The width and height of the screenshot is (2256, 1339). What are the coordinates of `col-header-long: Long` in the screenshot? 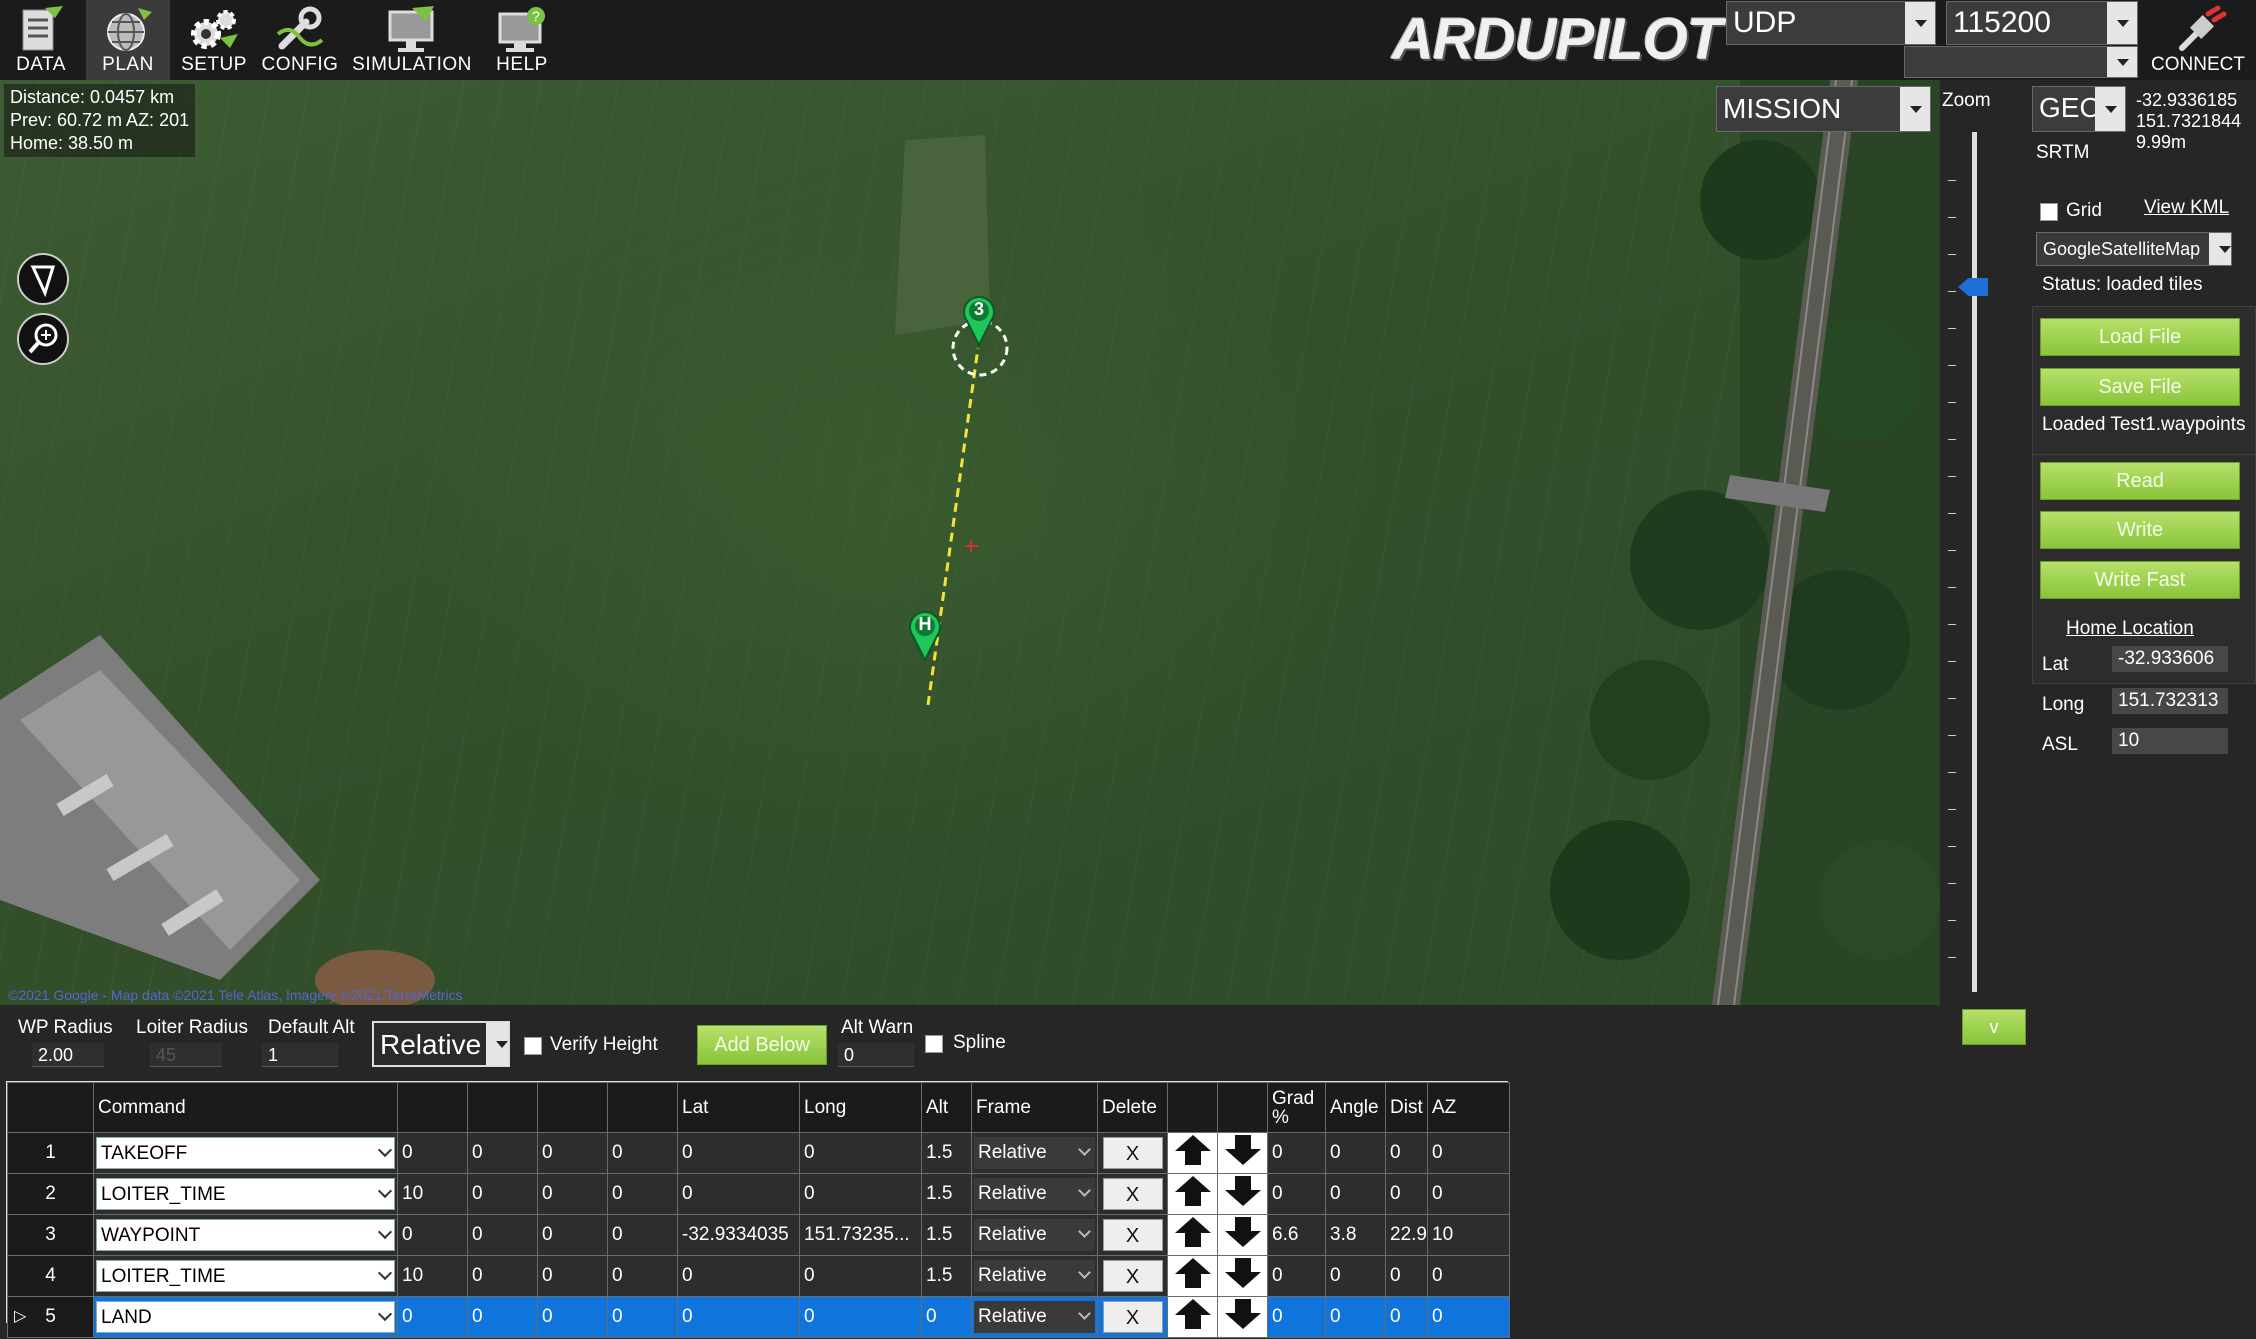 It's located at (860, 1107).